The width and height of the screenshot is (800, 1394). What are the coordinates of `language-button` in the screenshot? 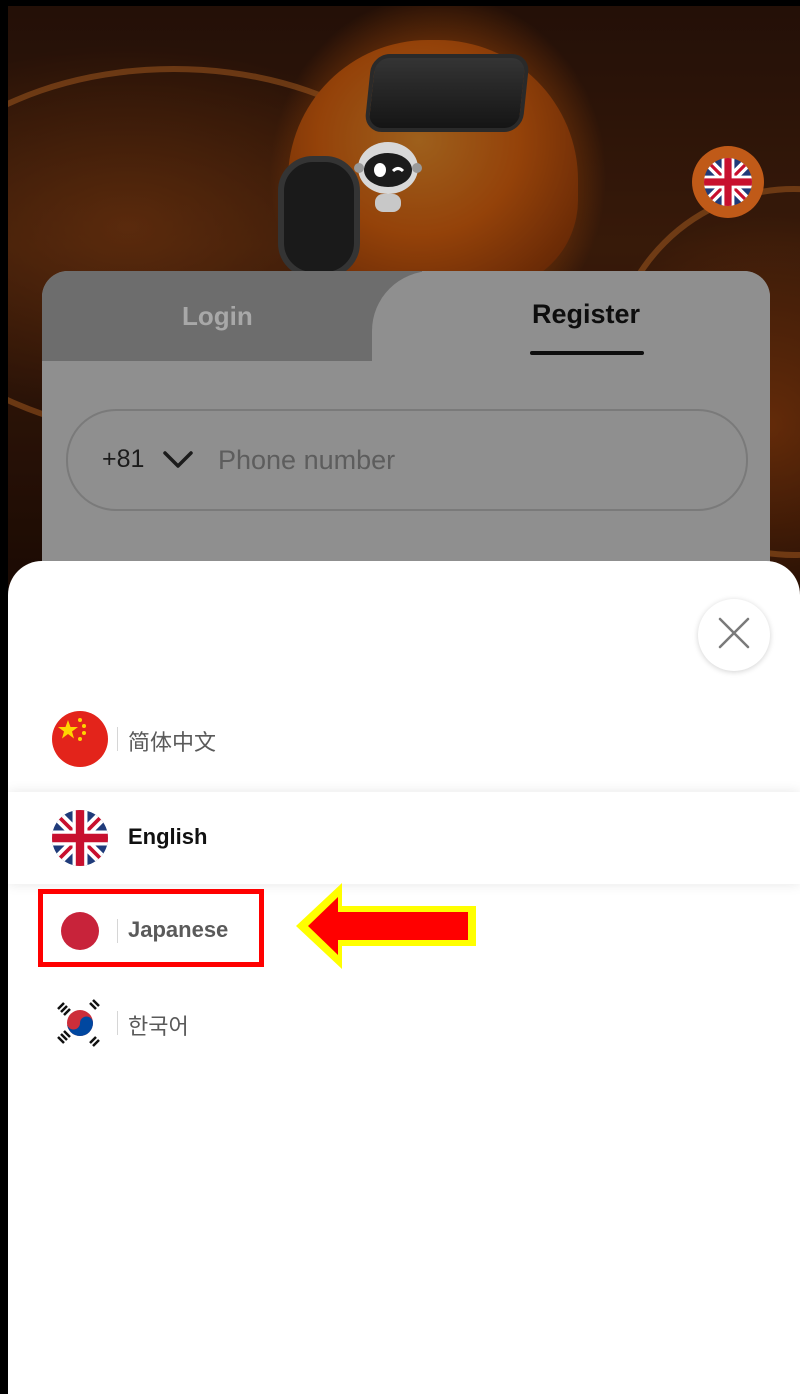 It's located at (728, 182).